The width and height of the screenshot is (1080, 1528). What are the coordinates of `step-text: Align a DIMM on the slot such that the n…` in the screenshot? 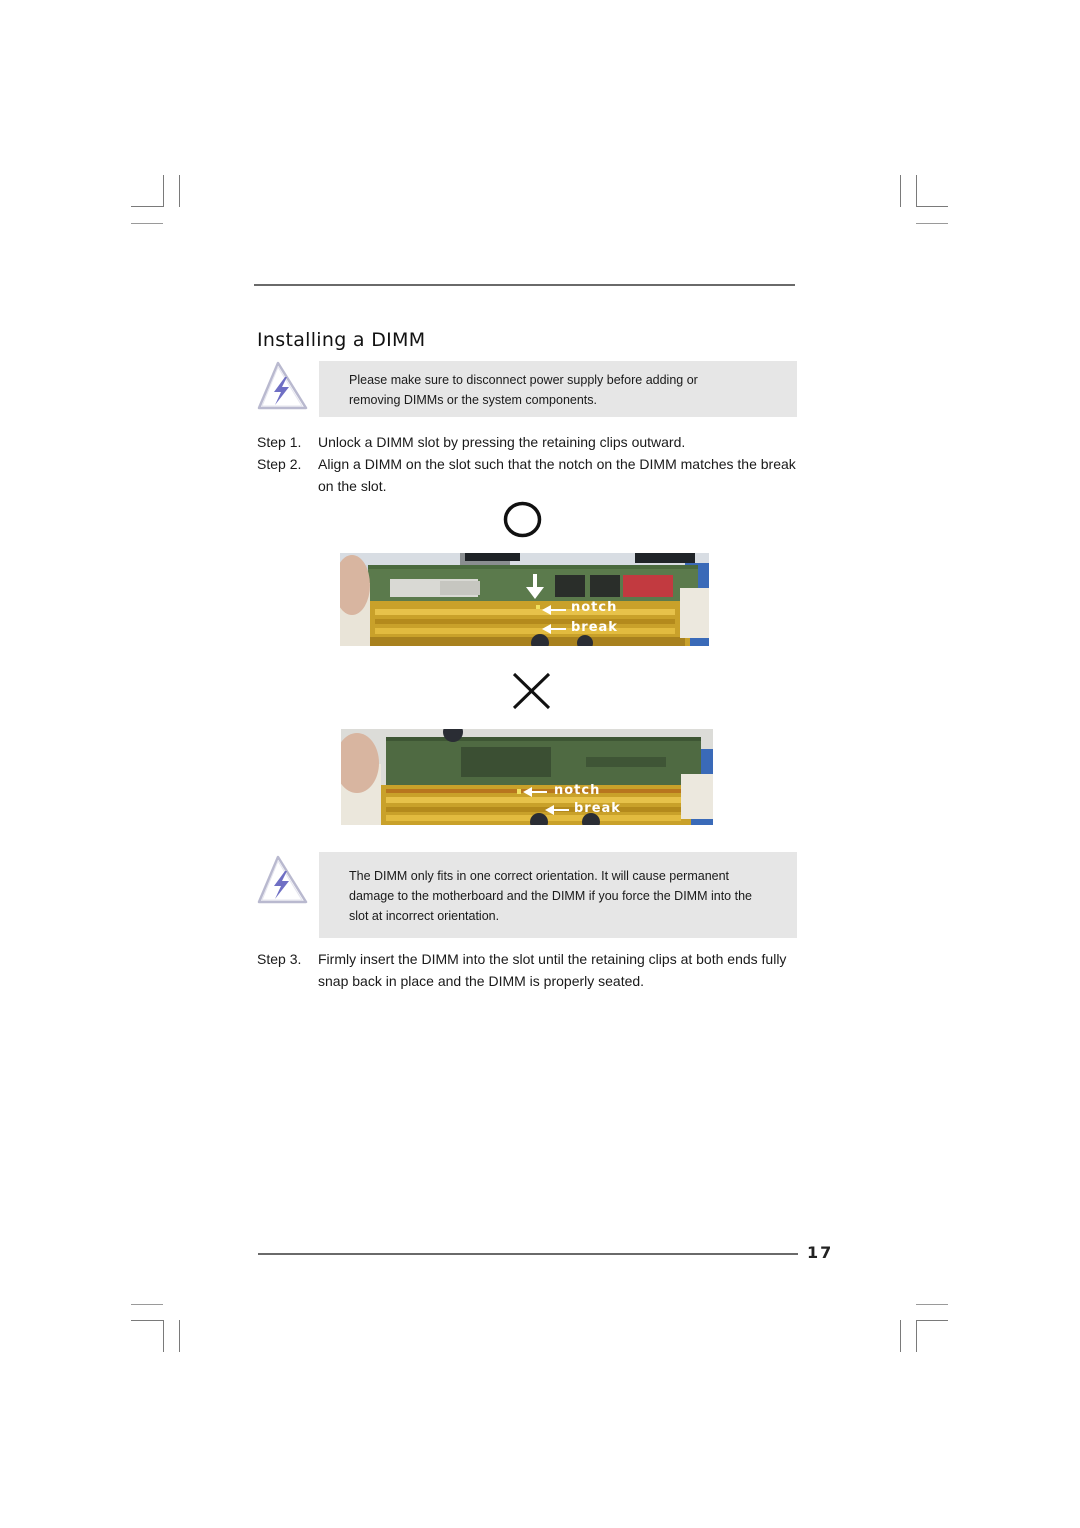 It's located at (557, 475).